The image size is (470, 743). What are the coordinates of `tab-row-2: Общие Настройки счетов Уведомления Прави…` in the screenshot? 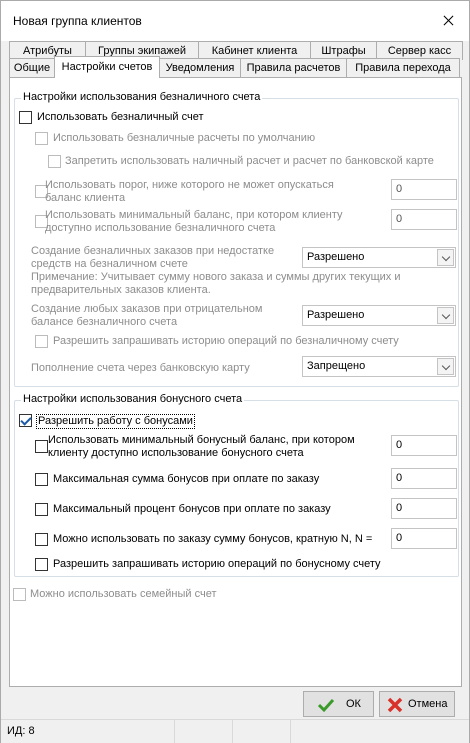 It's located at (234, 67).